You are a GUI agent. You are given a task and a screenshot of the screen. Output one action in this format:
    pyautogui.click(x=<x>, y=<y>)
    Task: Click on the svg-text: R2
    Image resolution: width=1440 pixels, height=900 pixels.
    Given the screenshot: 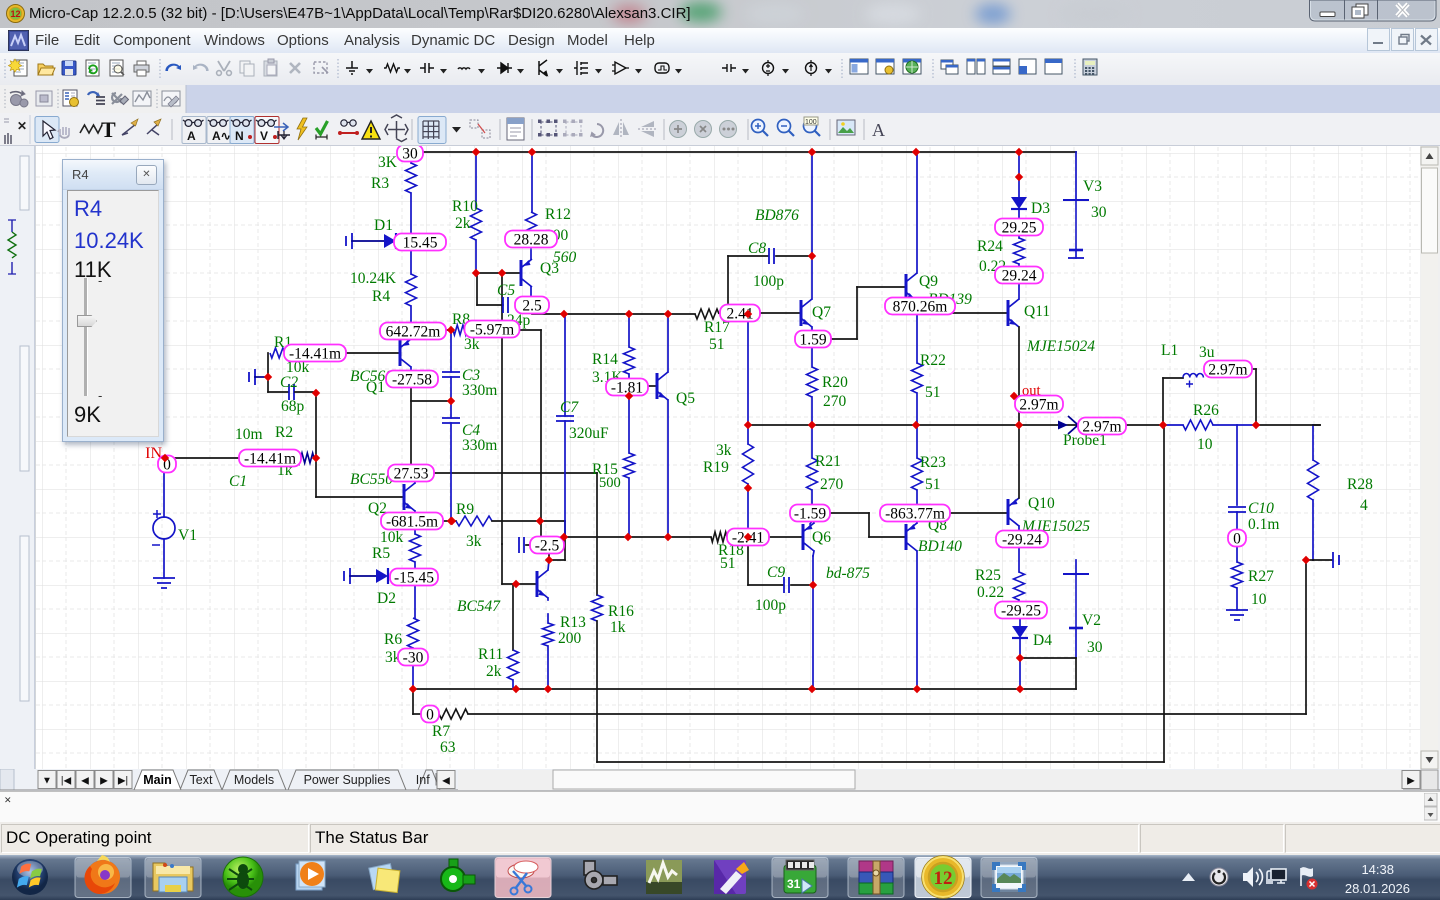 What is the action you would take?
    pyautogui.click(x=284, y=432)
    